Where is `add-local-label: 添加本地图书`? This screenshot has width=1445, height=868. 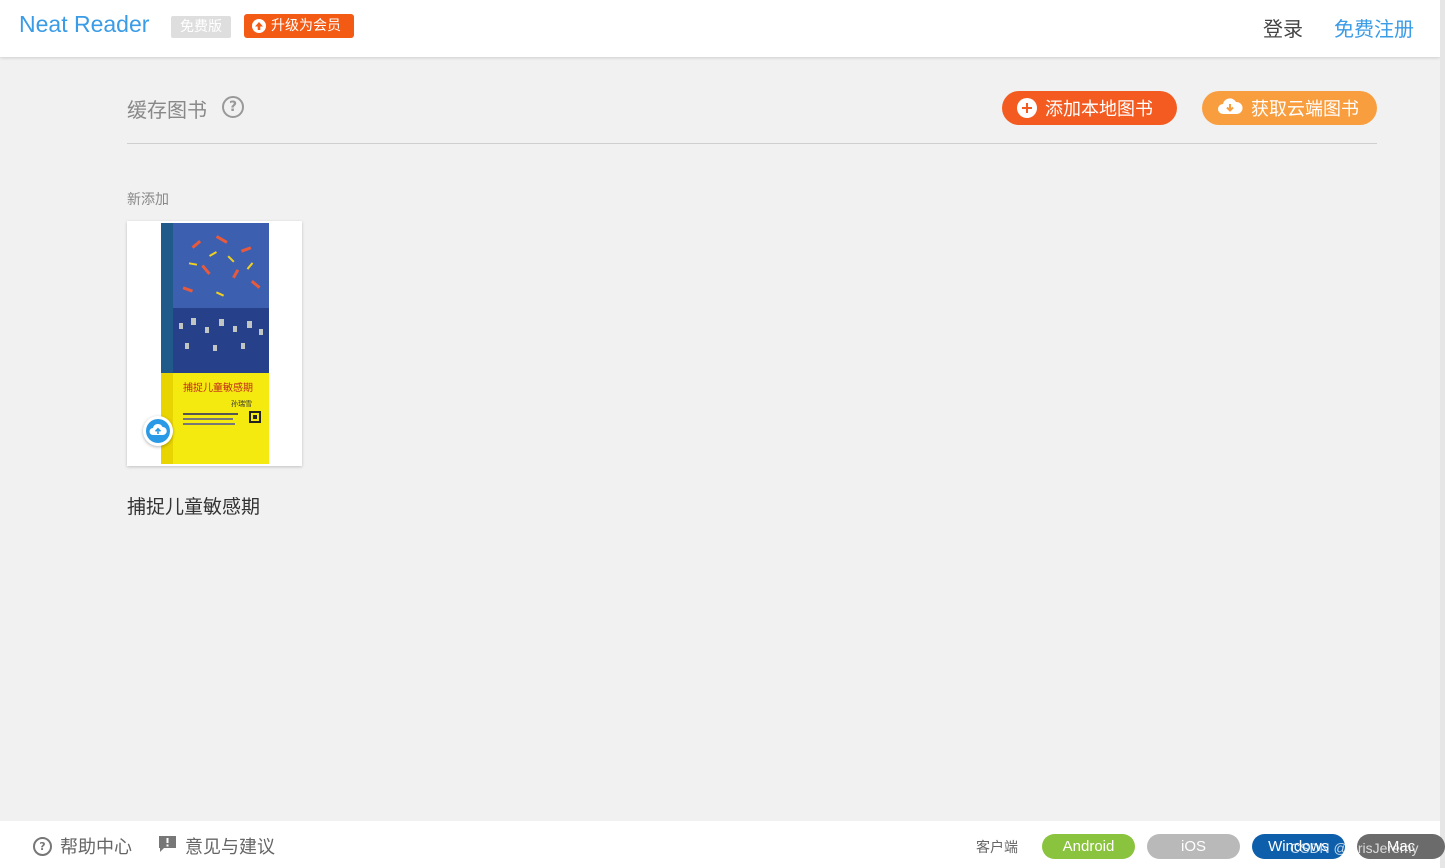 add-local-label: 添加本地图书 is located at coordinates (1099, 109).